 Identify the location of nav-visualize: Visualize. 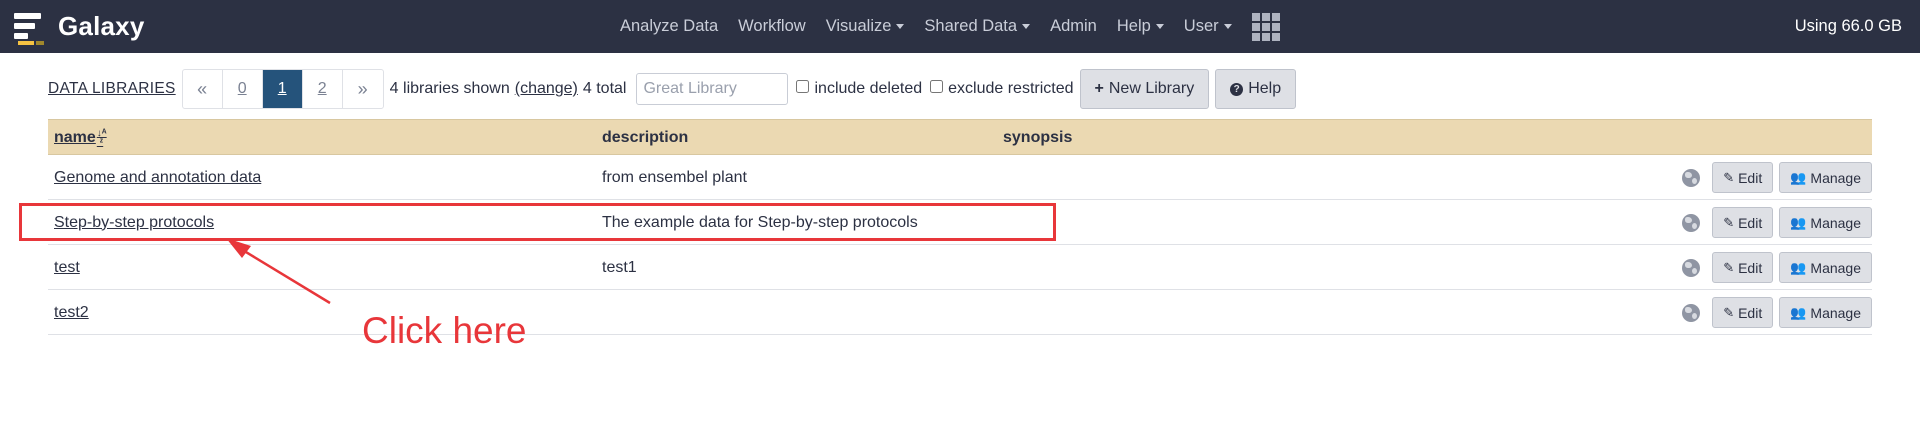
(865, 26).